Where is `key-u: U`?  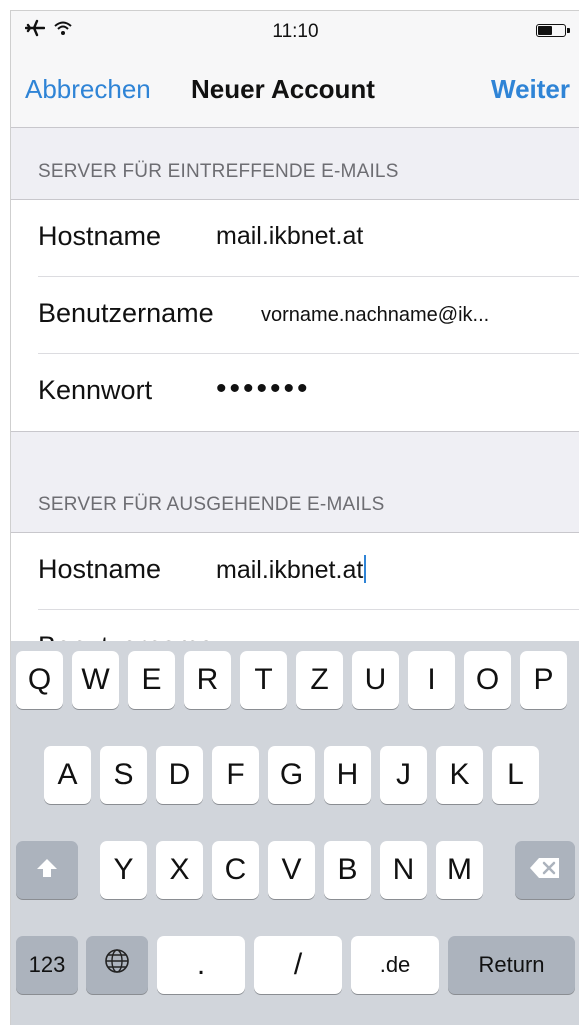
key-u: U is located at coordinates (375, 680).